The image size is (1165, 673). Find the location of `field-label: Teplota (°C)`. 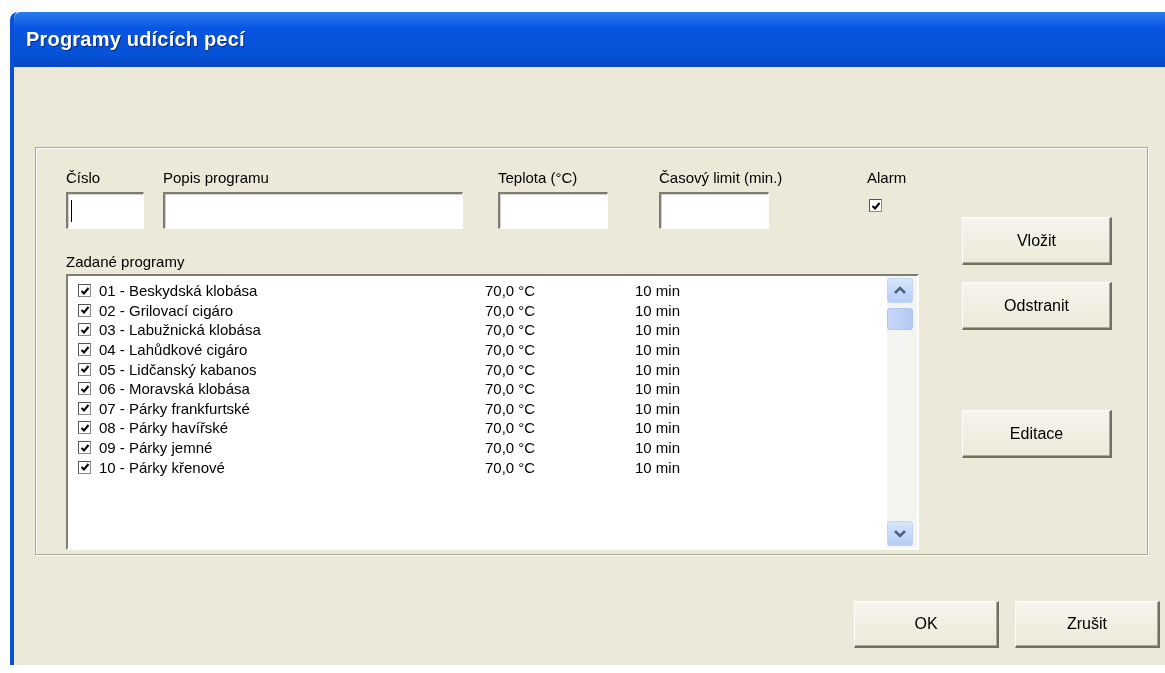

field-label: Teplota (°C) is located at coordinates (538, 178).